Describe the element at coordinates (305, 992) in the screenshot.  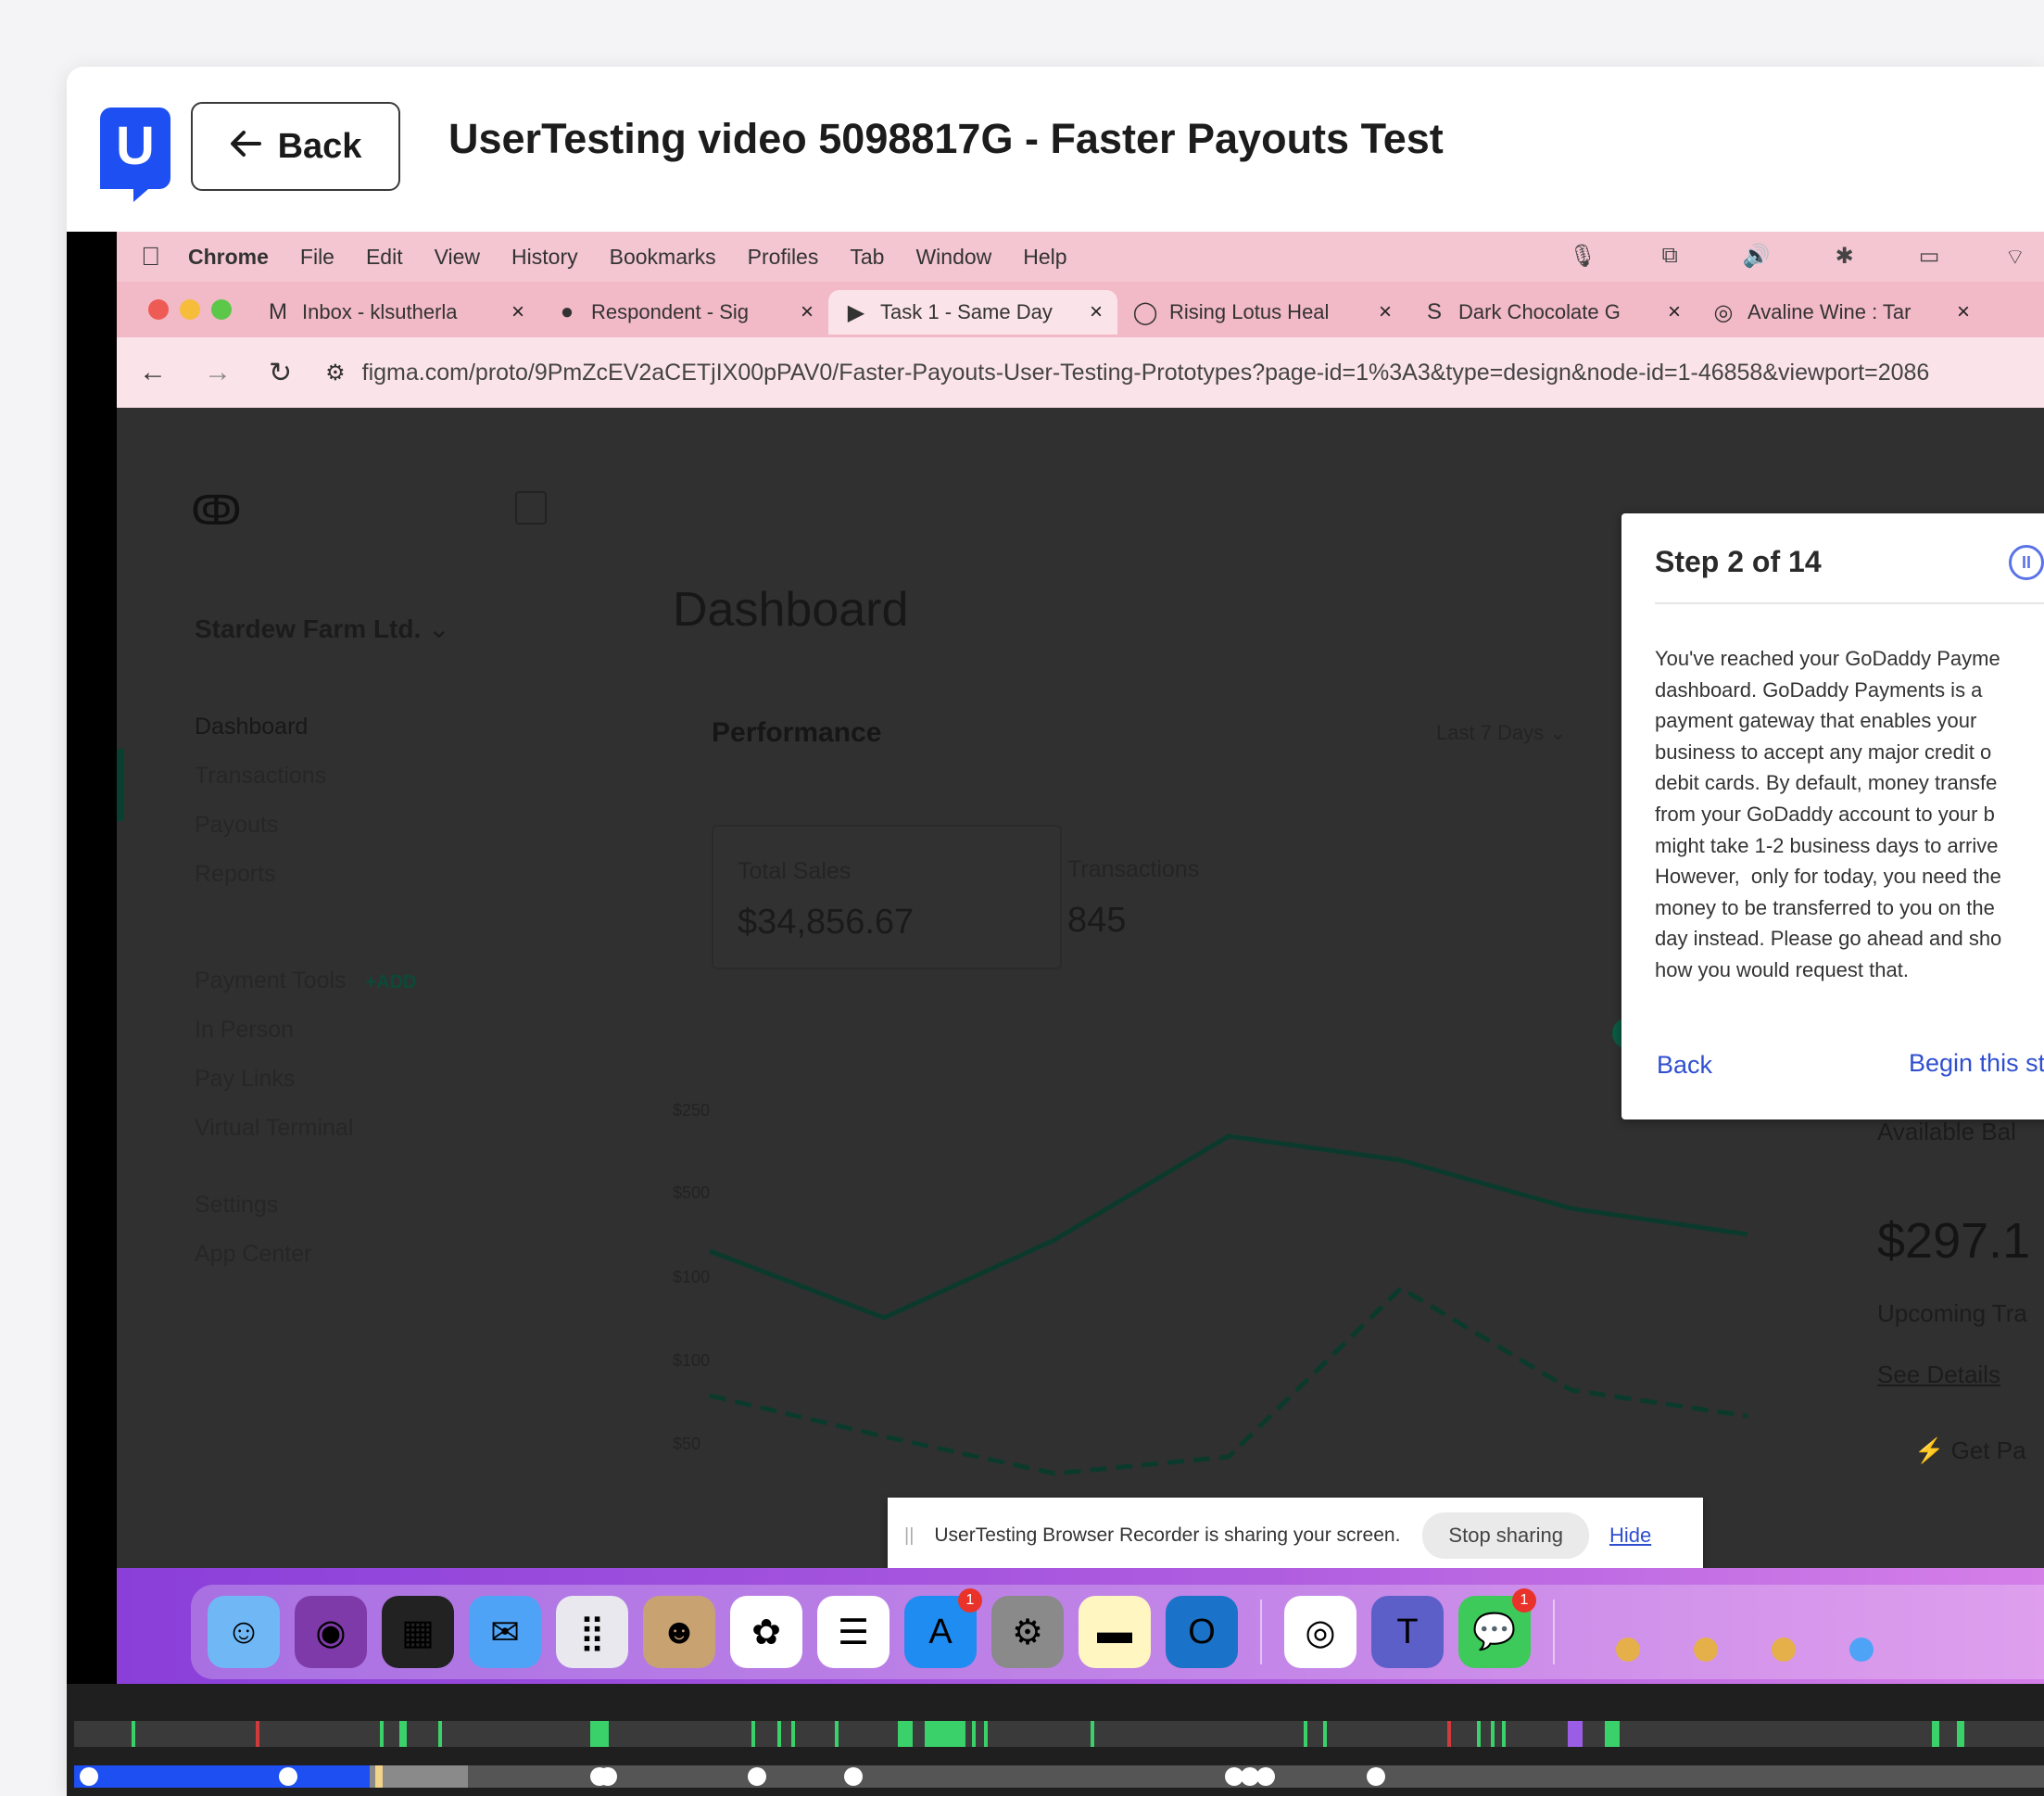
I see `sidebar-item-payment-tools: Payment Tools +ADD` at that location.